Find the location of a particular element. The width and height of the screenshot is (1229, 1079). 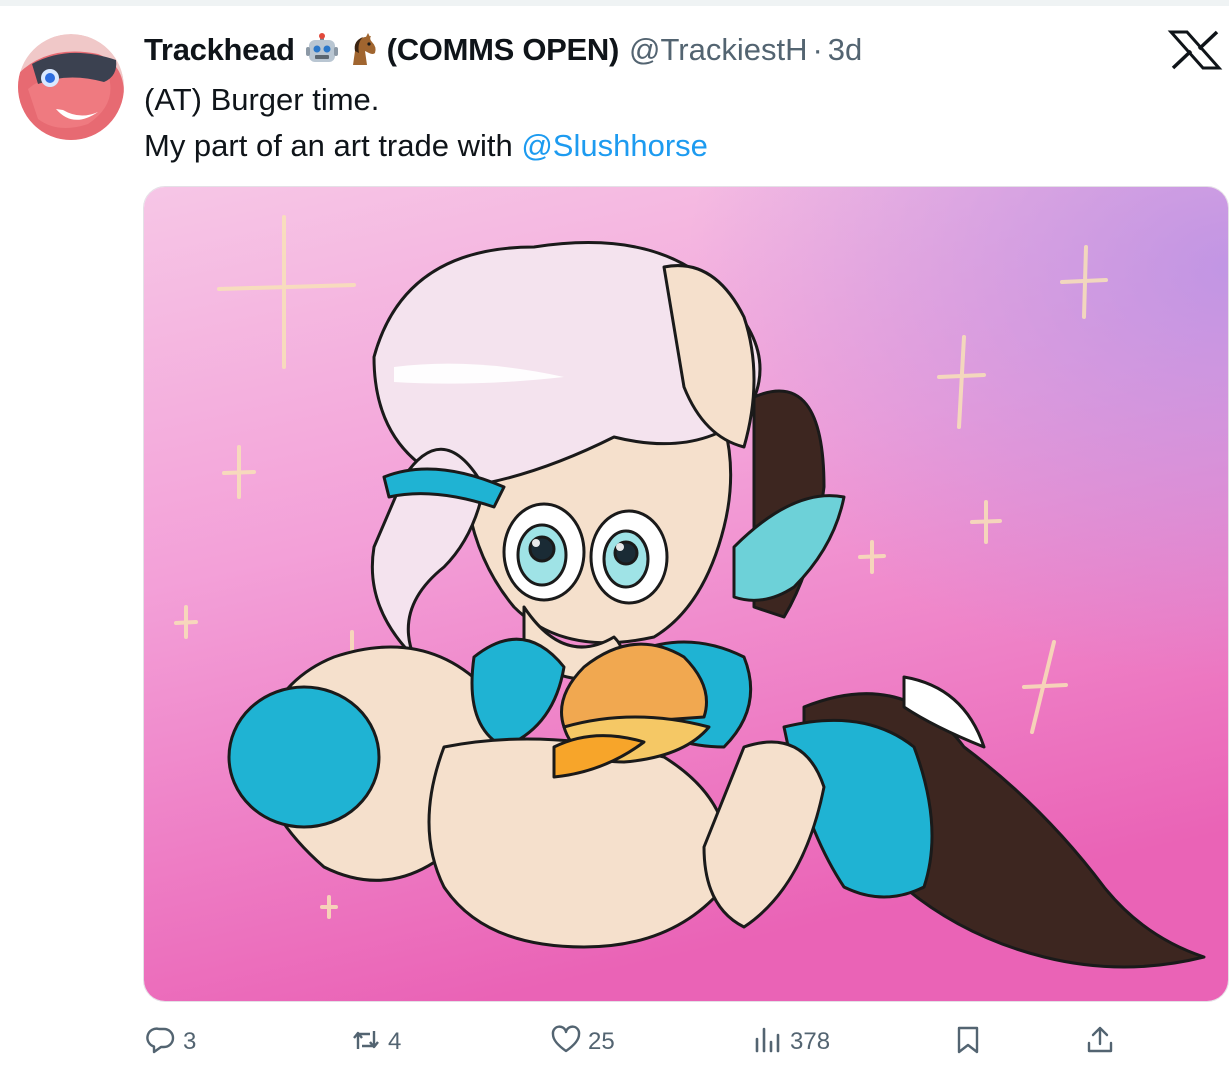

reply-count: 3 is located at coordinates (190, 1041).